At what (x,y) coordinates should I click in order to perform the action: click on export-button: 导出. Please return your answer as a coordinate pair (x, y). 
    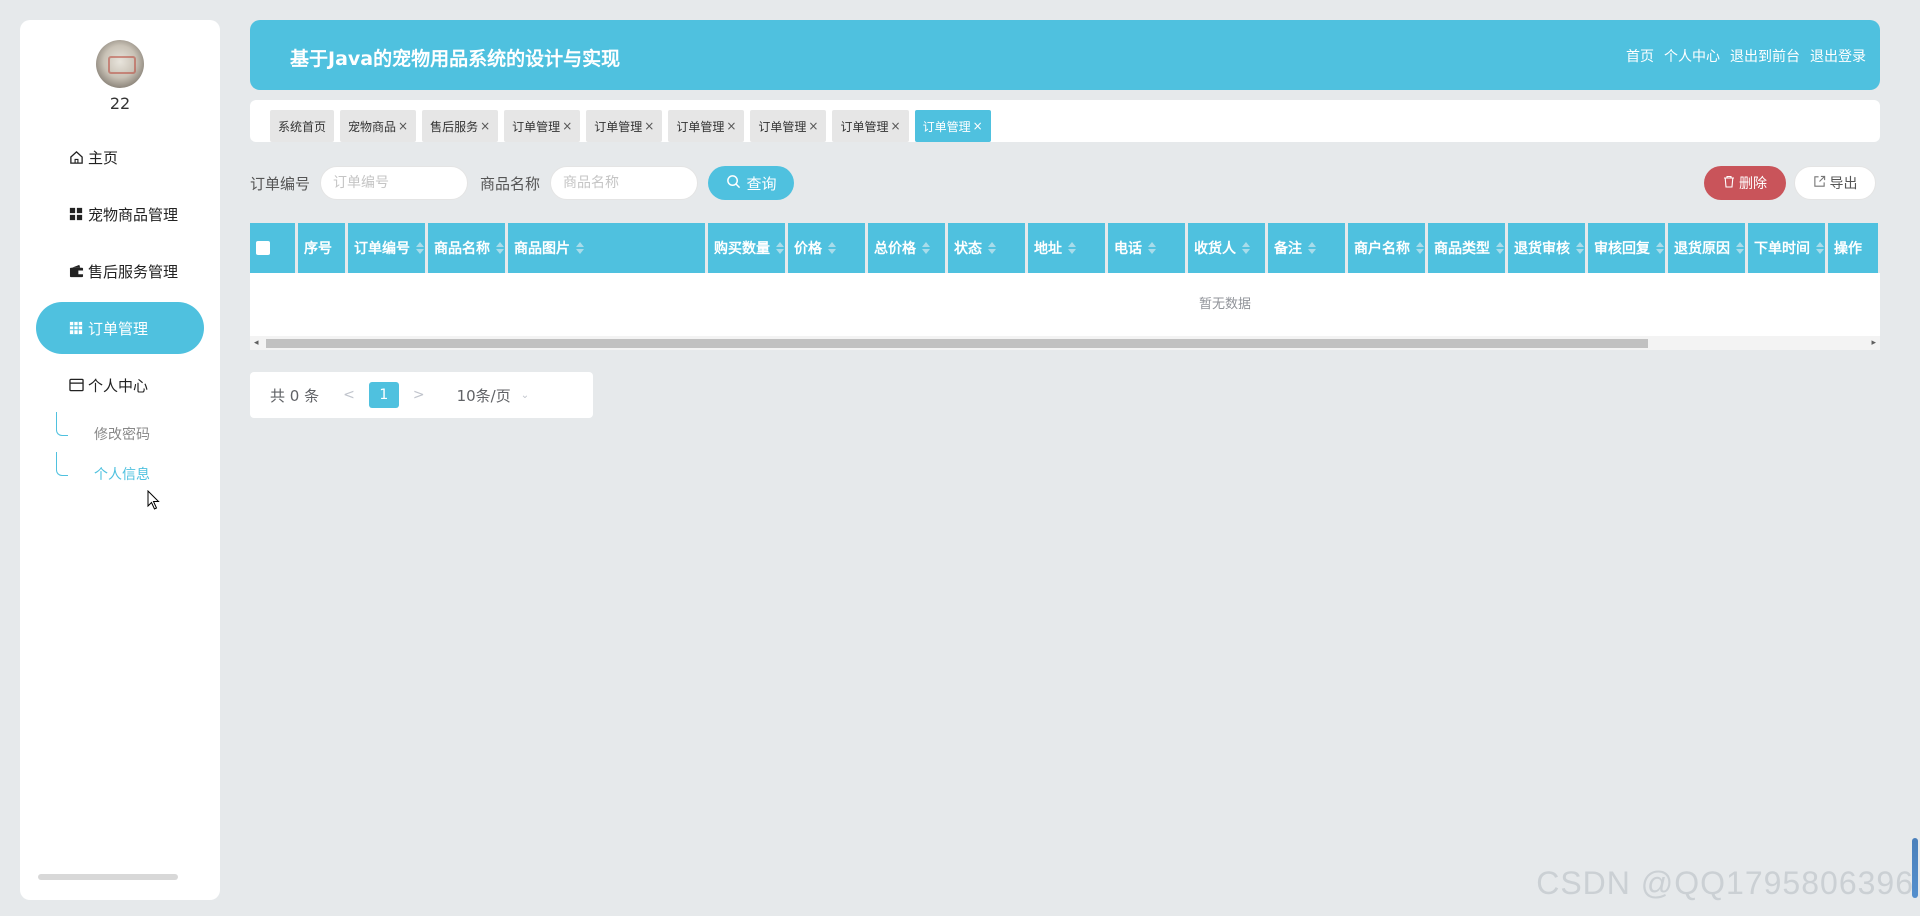
    Looking at the image, I should click on (1835, 183).